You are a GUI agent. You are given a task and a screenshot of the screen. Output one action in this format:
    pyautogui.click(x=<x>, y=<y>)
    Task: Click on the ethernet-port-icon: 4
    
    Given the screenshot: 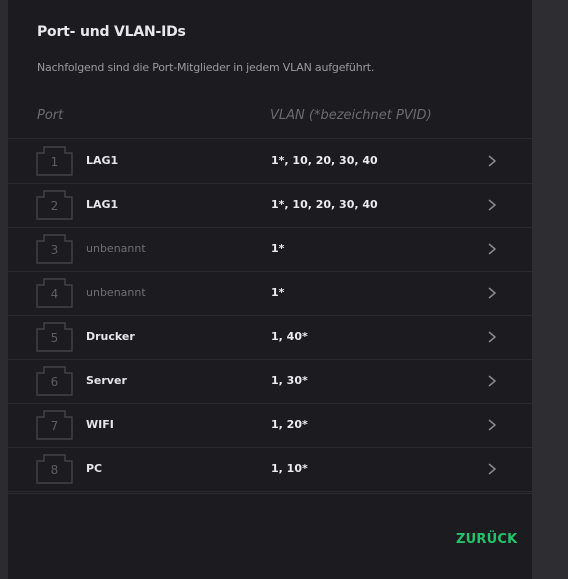 What is the action you would take?
    pyautogui.click(x=54, y=293)
    